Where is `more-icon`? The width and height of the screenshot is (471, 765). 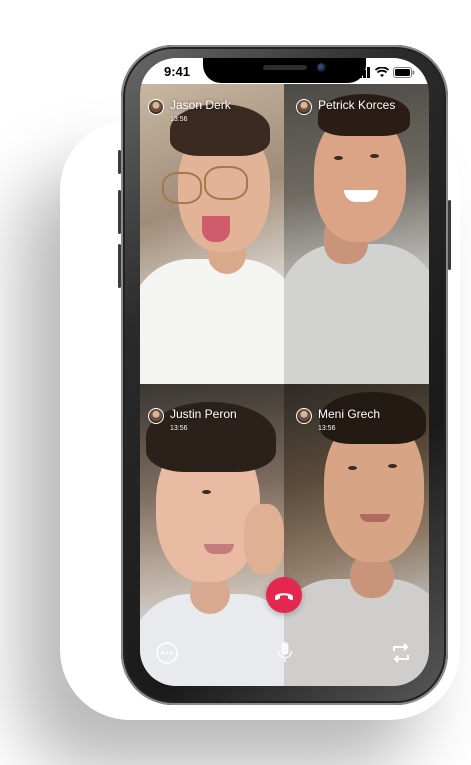 more-icon is located at coordinates (167, 653).